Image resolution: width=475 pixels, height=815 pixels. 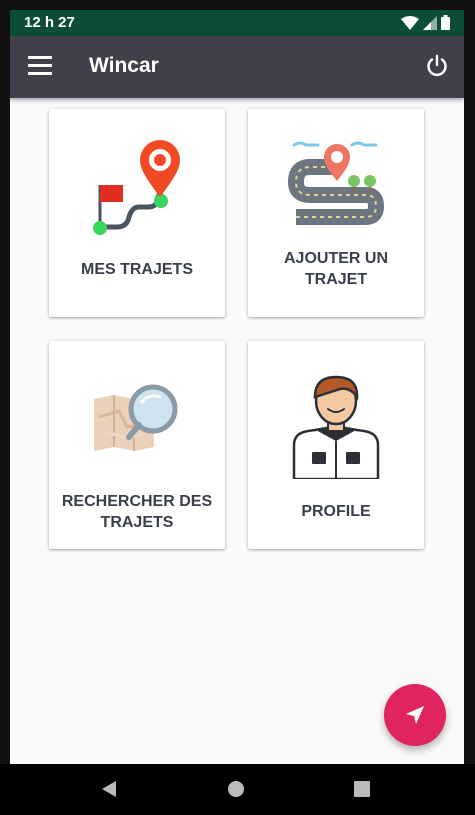 What do you see at coordinates (335, 269) in the screenshot?
I see `card-label: AJOUTER UN TRAJET` at bounding box center [335, 269].